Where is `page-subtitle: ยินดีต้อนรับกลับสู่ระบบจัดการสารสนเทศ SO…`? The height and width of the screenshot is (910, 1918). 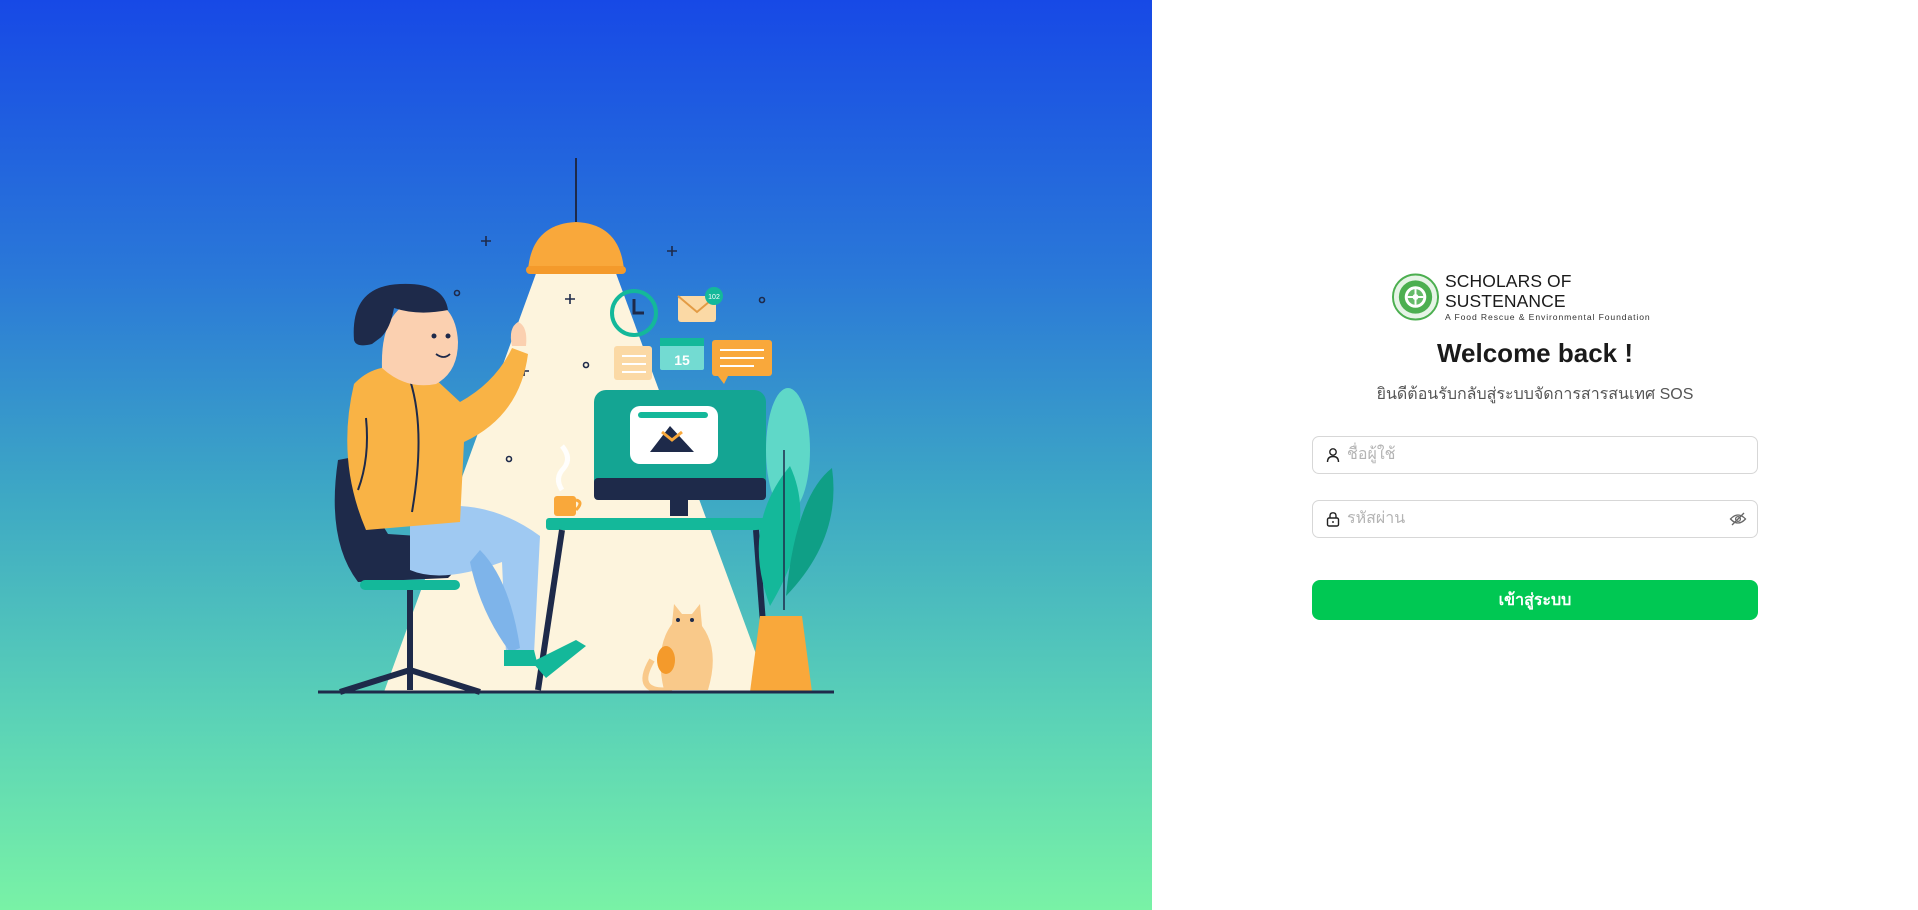 page-subtitle: ยินดีต้อนรับกลับสู่ระบบจัดการสารสนเทศ SO… is located at coordinates (1535, 394).